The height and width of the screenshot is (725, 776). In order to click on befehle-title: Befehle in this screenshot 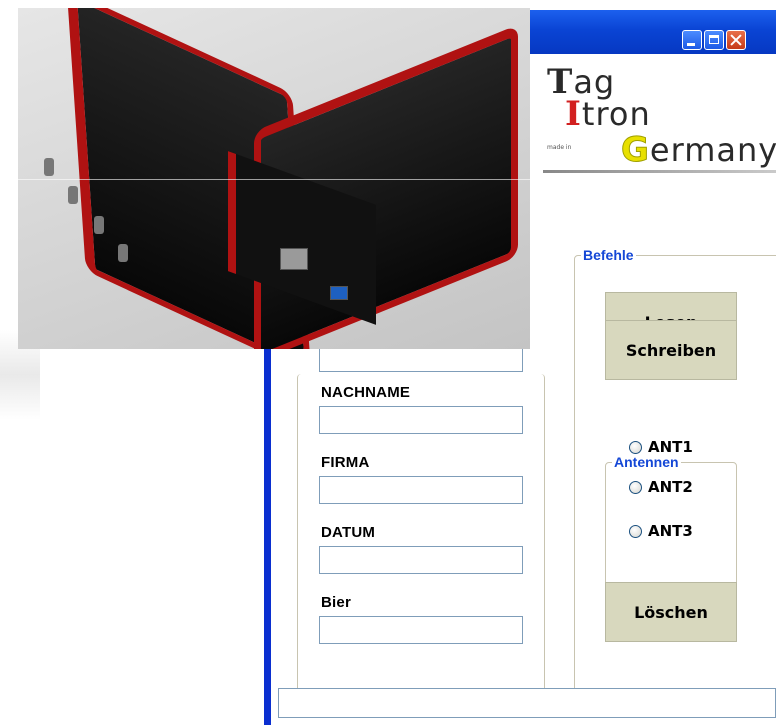, I will do `click(608, 255)`.